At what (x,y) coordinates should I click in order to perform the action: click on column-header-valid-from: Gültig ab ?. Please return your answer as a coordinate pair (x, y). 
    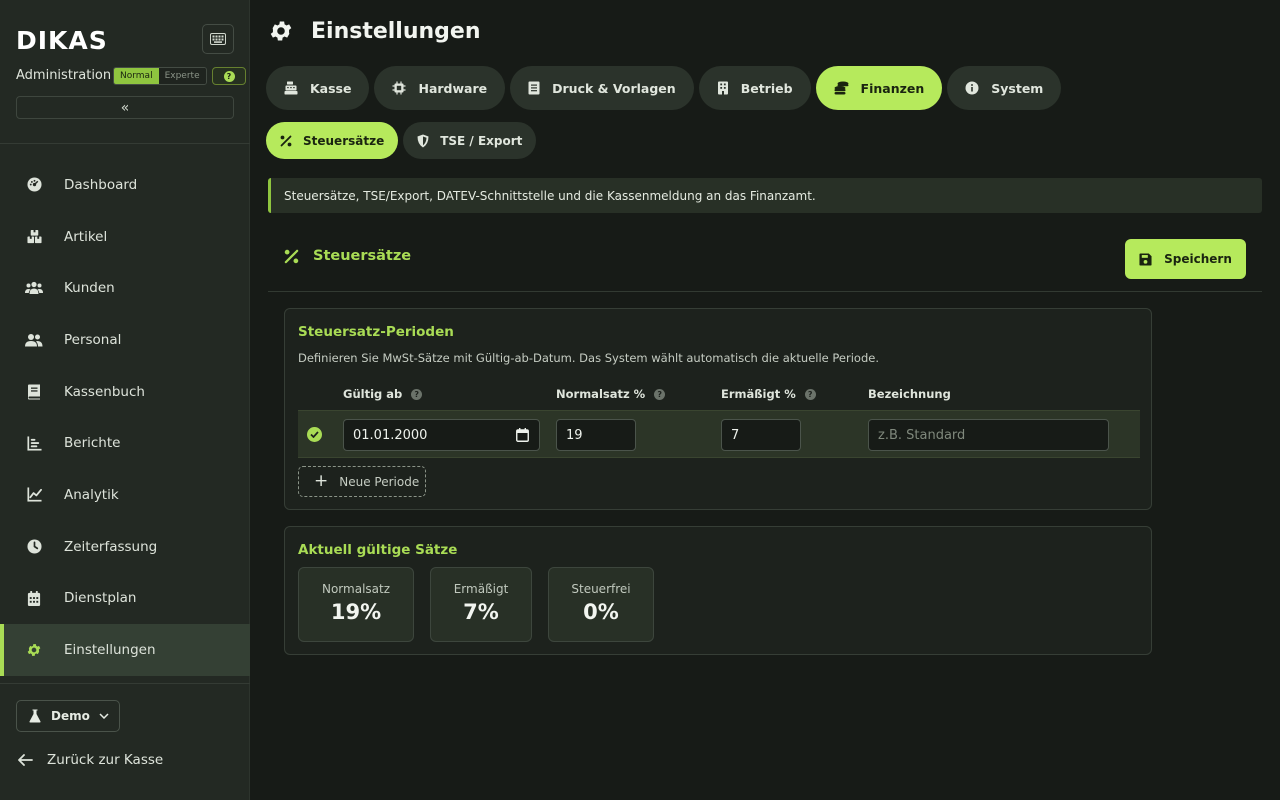
    Looking at the image, I should click on (383, 394).